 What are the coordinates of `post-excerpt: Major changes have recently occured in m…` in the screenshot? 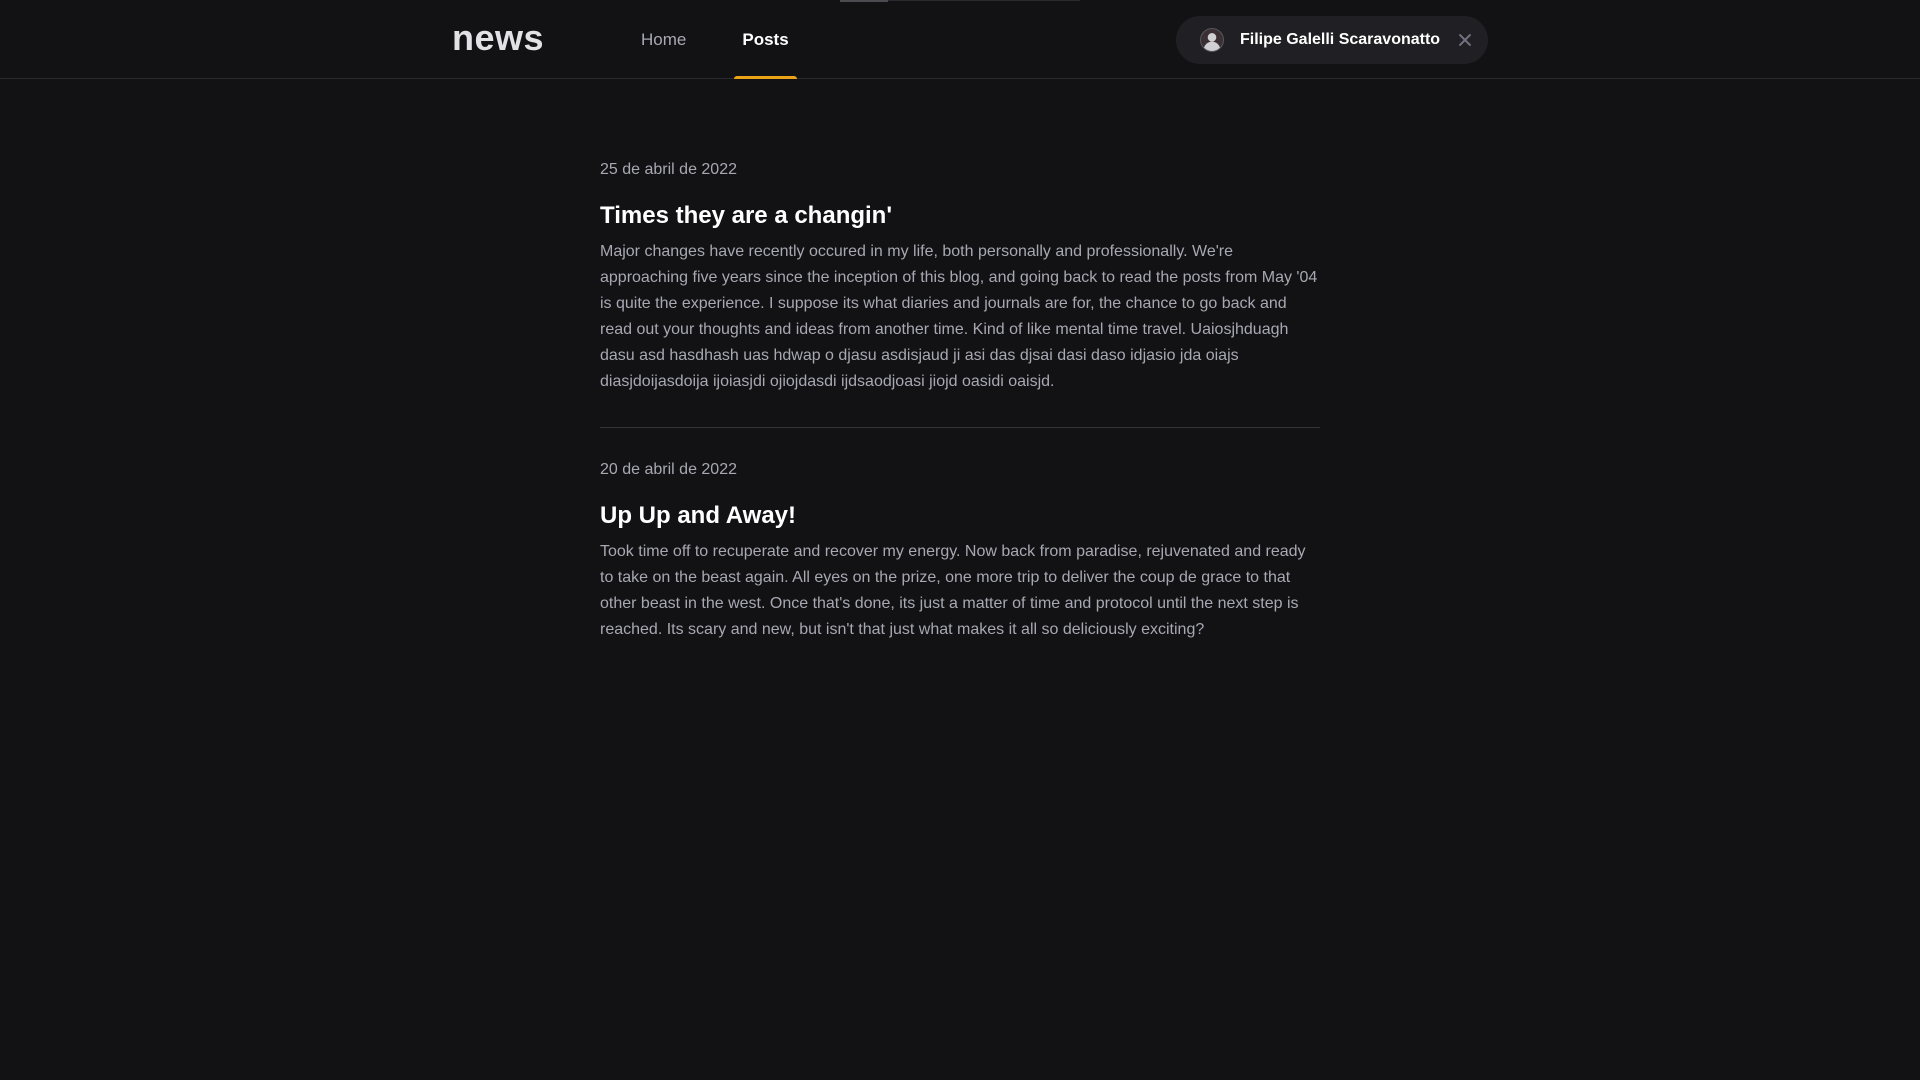 It's located at (959, 316).